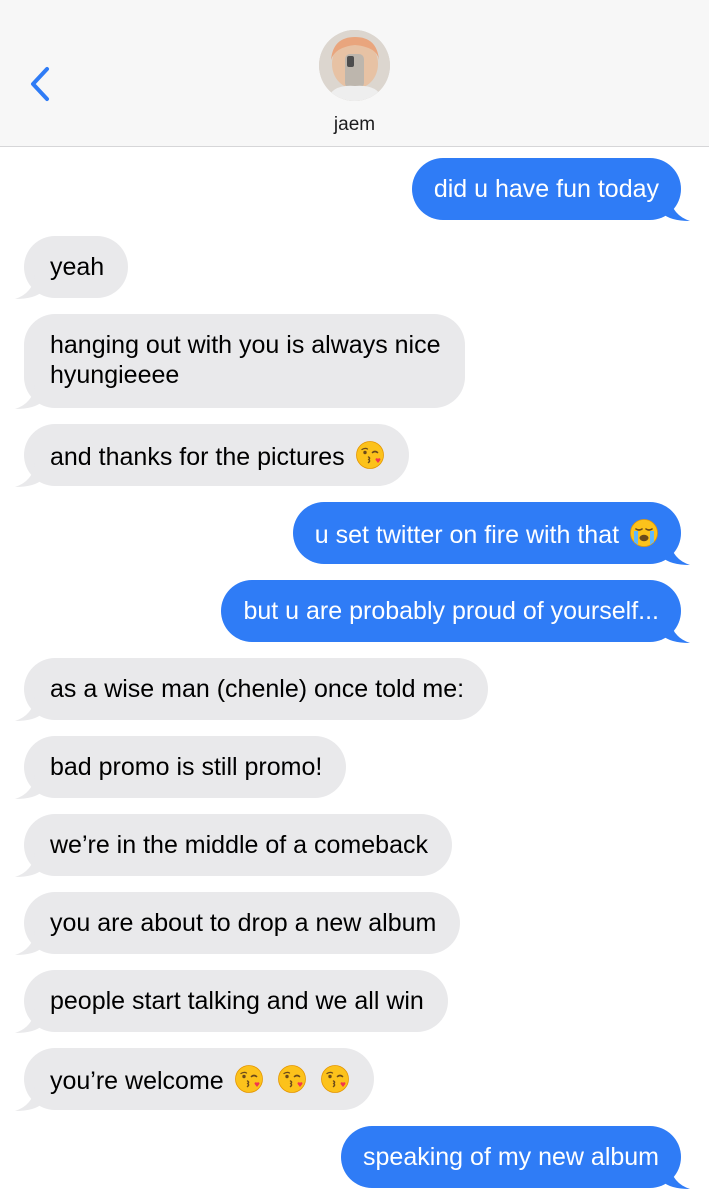  I want to click on message-bubble-incoming: we’re in the middle of a comeback, so click(233, 845).